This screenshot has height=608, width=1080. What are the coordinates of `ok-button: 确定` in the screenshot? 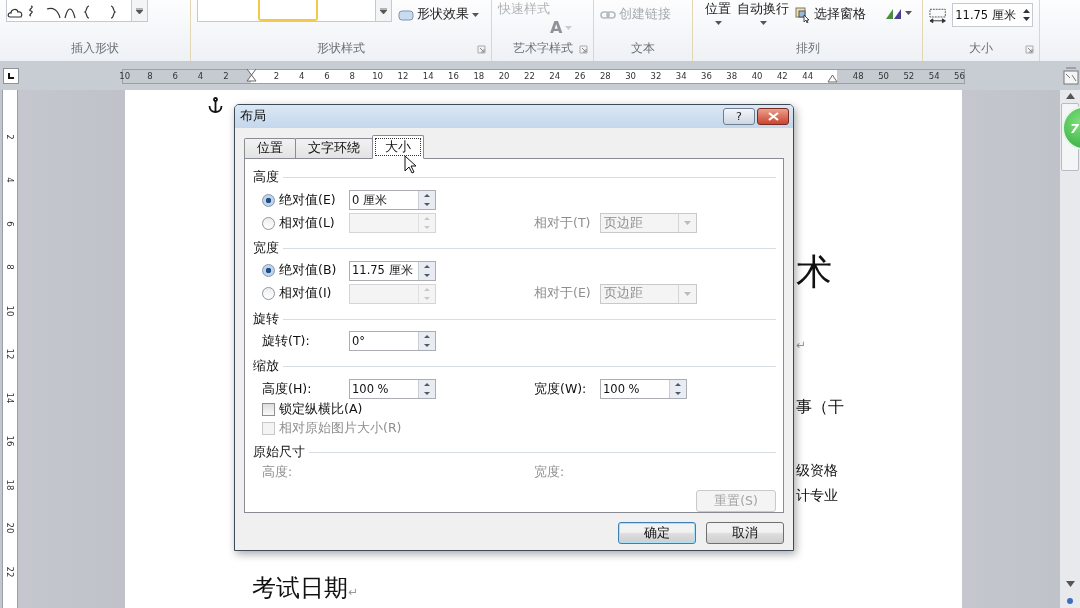 It's located at (657, 533).